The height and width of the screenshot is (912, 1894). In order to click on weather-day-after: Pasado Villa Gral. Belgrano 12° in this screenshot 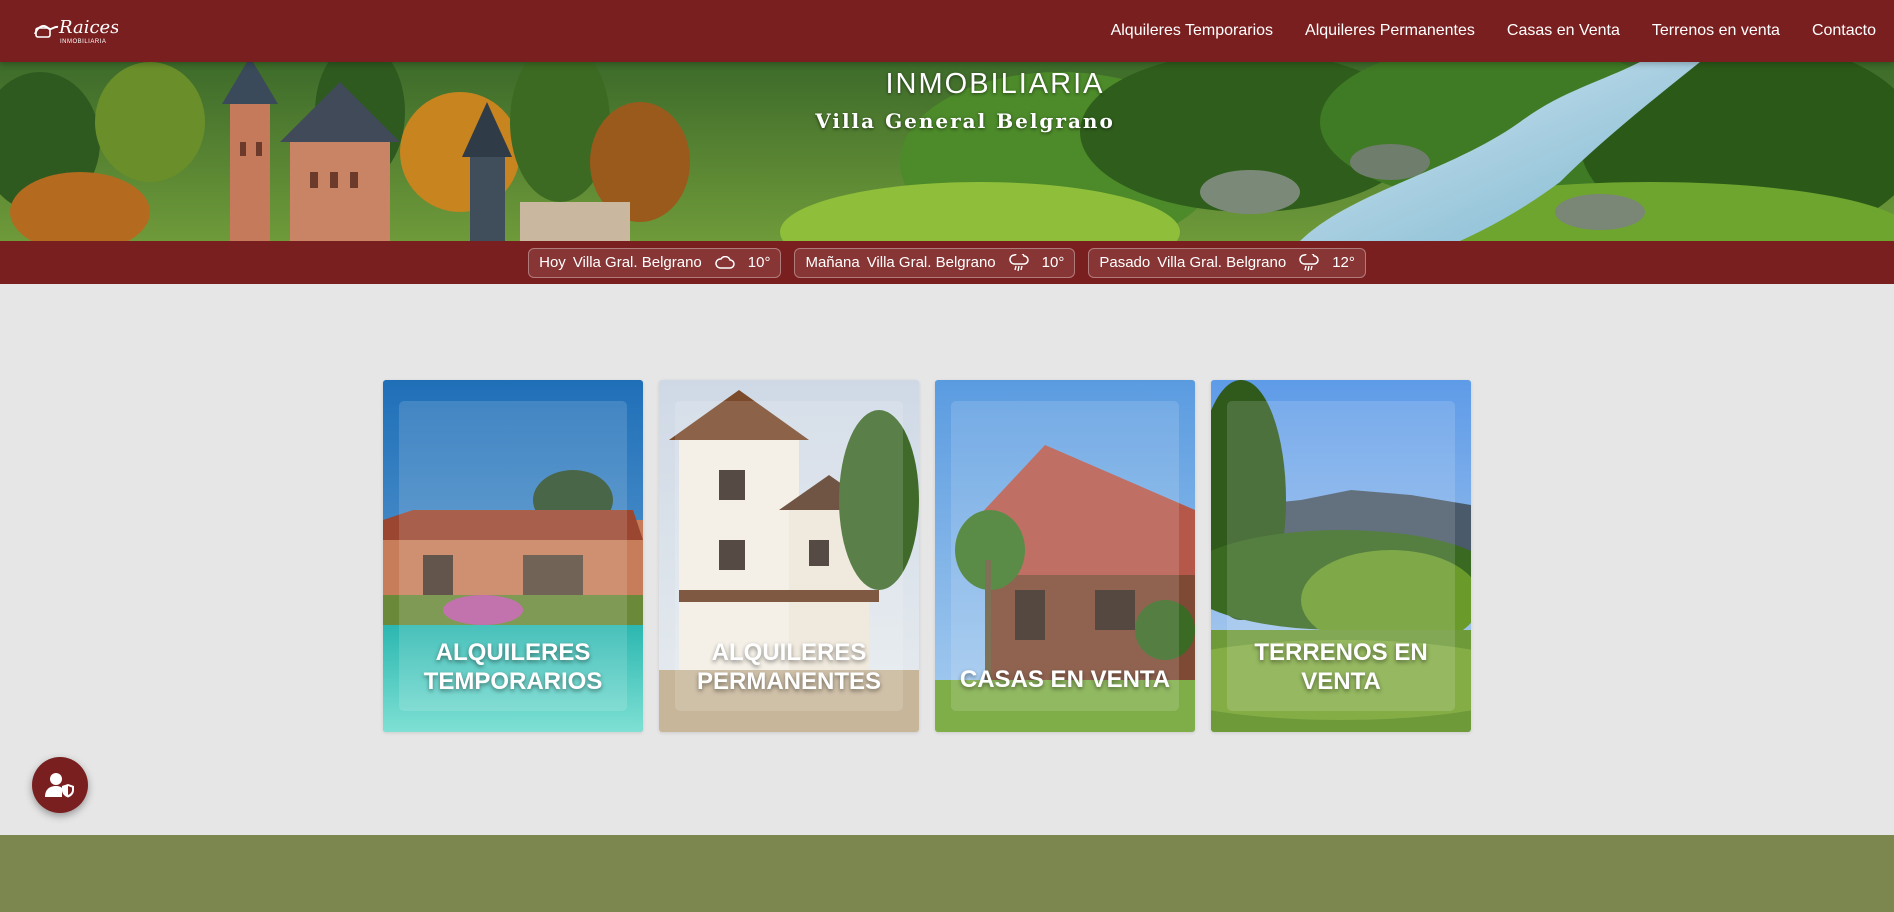, I will do `click(1227, 262)`.